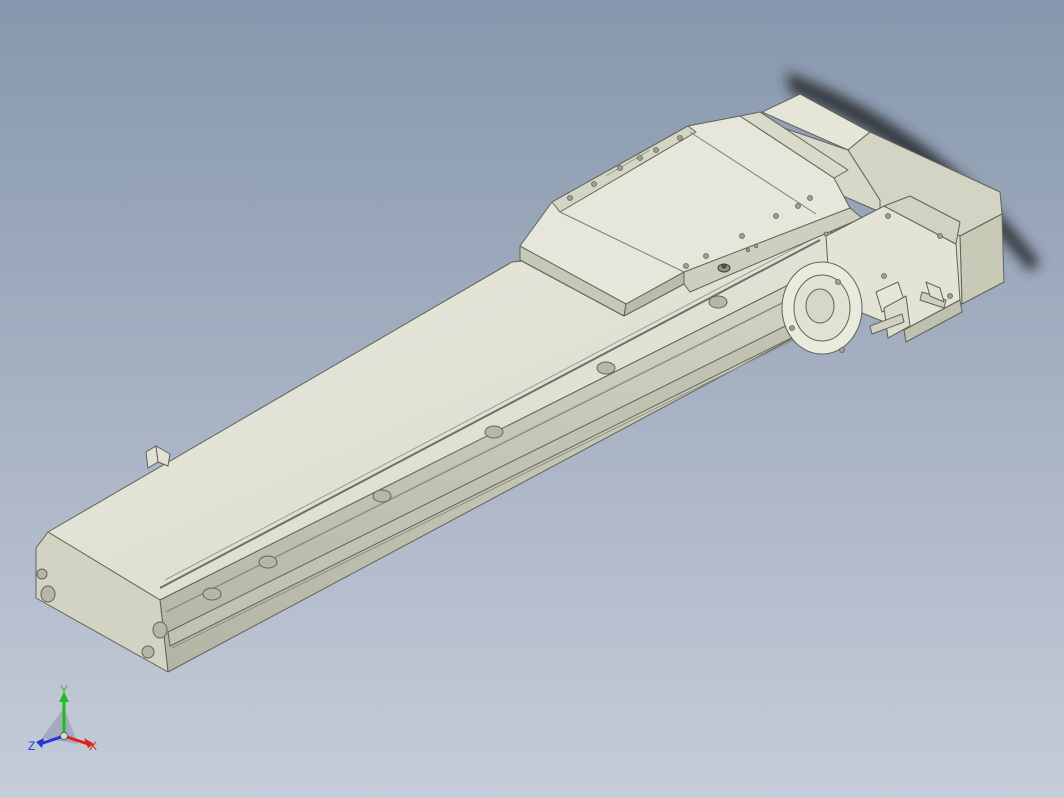 The height and width of the screenshot is (798, 1064). Describe the element at coordinates (66, 721) in the screenshot. I see `axis-triad: Y X Z` at that location.